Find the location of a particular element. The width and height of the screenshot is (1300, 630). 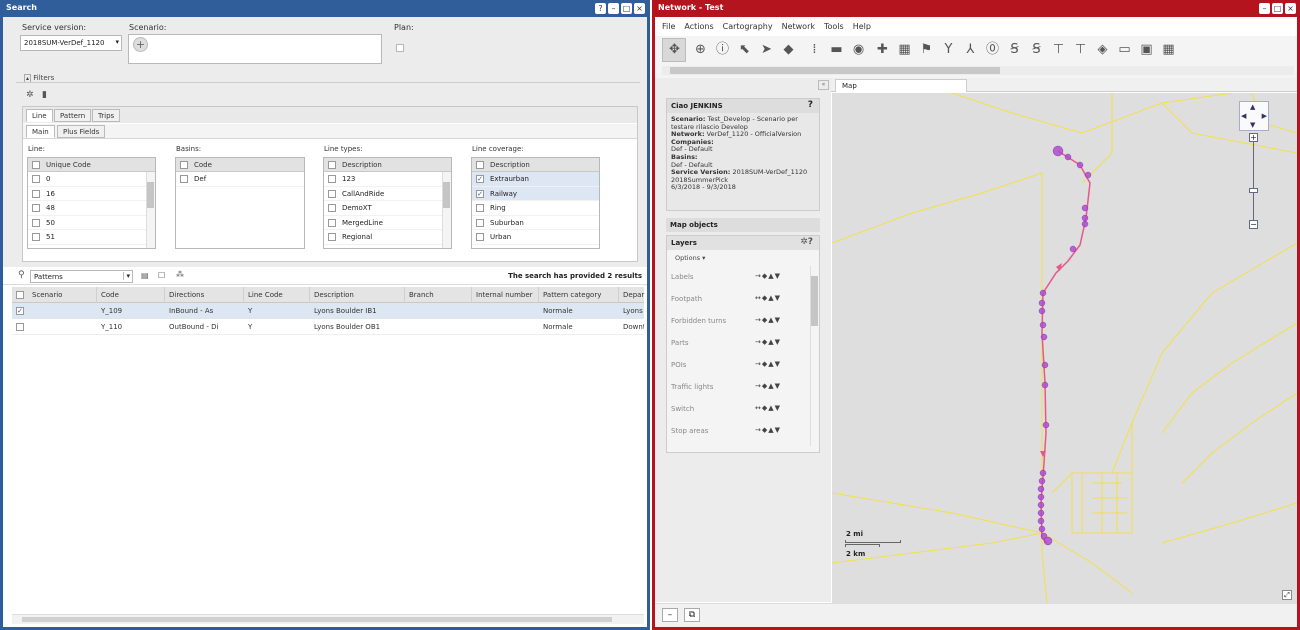

row-checkbox: ✓ is located at coordinates (20, 311).